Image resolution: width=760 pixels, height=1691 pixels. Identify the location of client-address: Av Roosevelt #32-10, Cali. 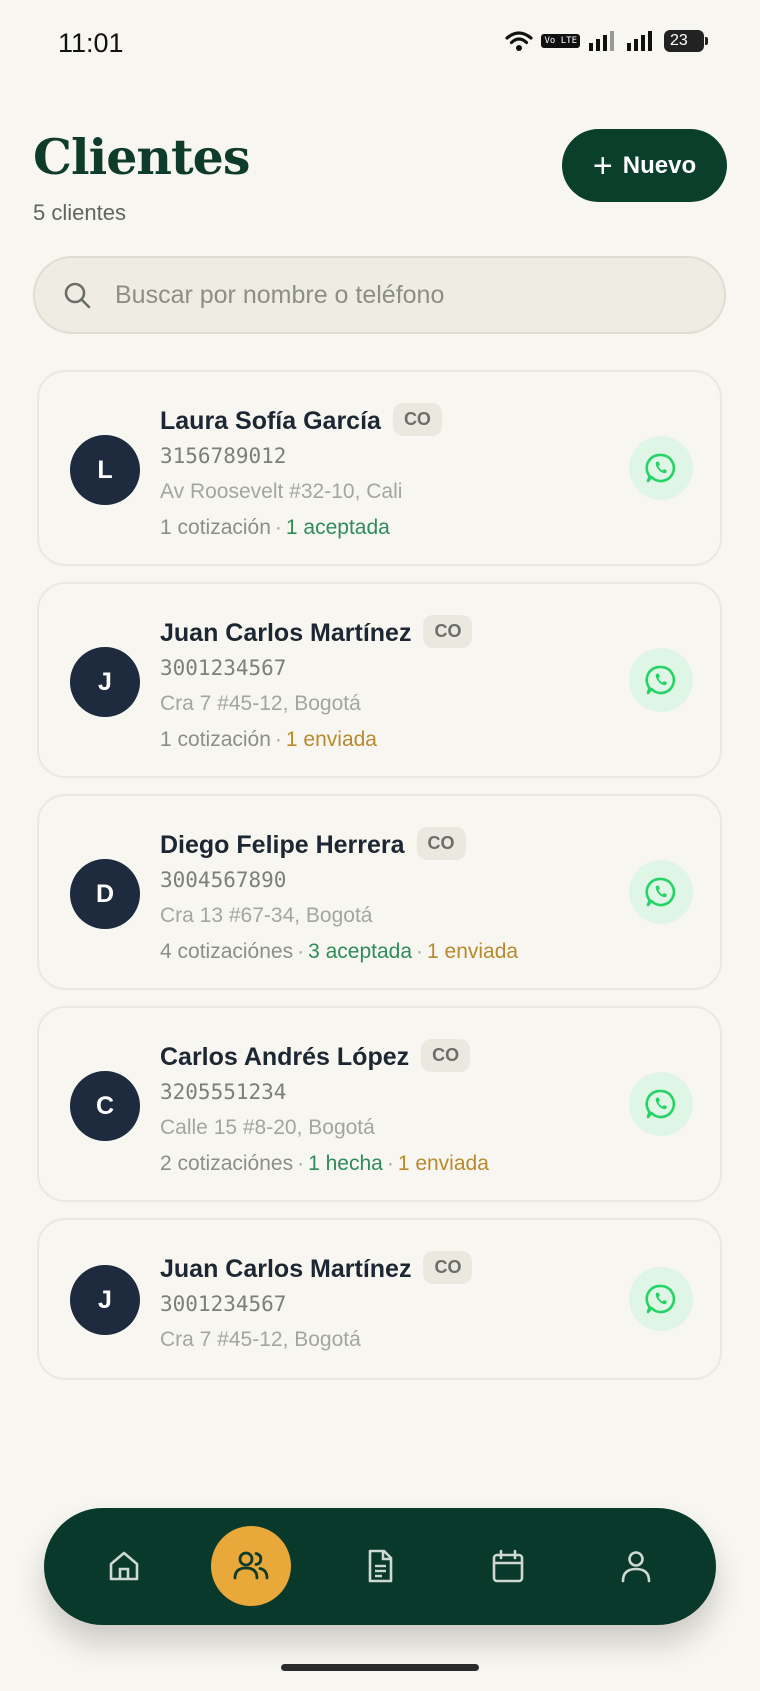
(281, 491).